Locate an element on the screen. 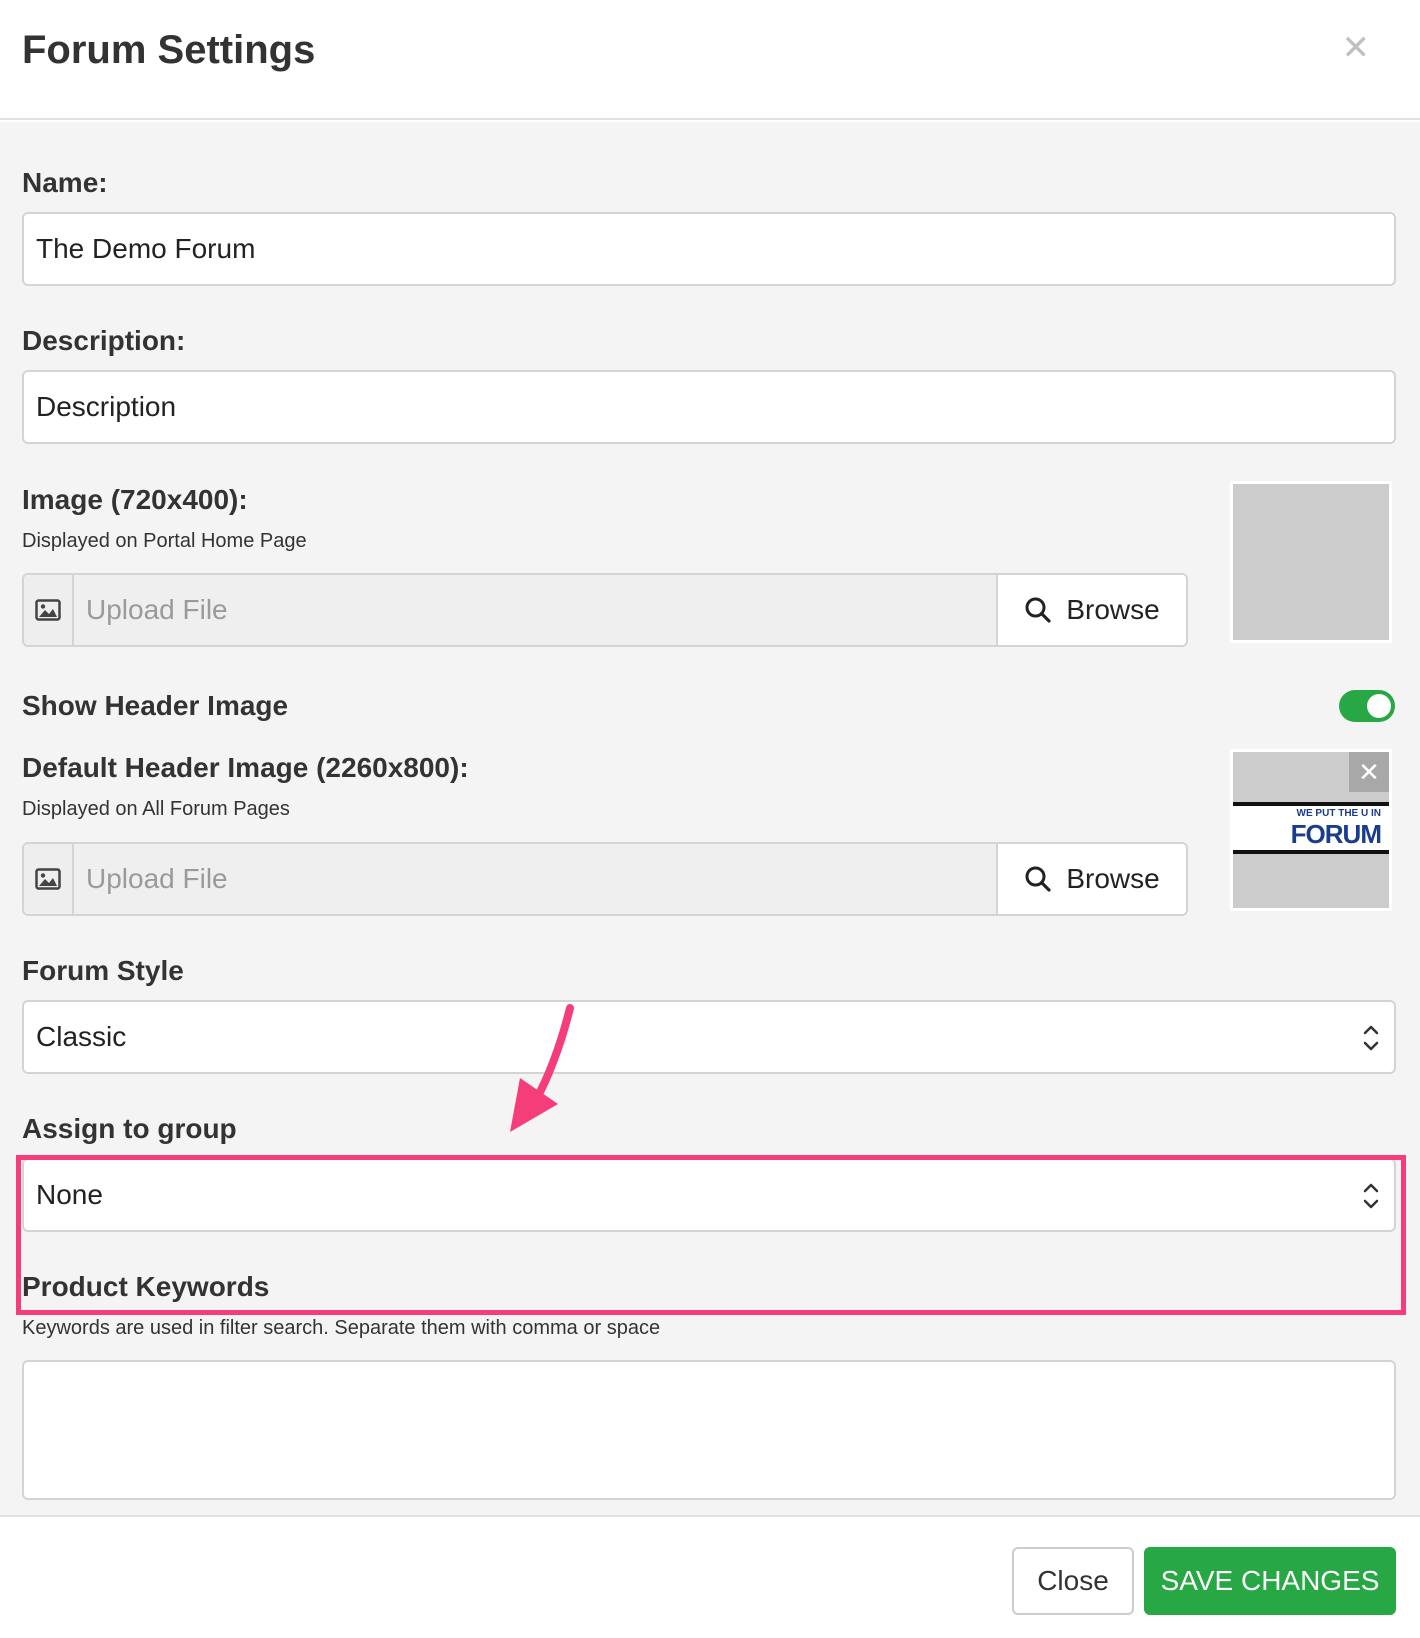  close-button: Close is located at coordinates (1073, 1581).